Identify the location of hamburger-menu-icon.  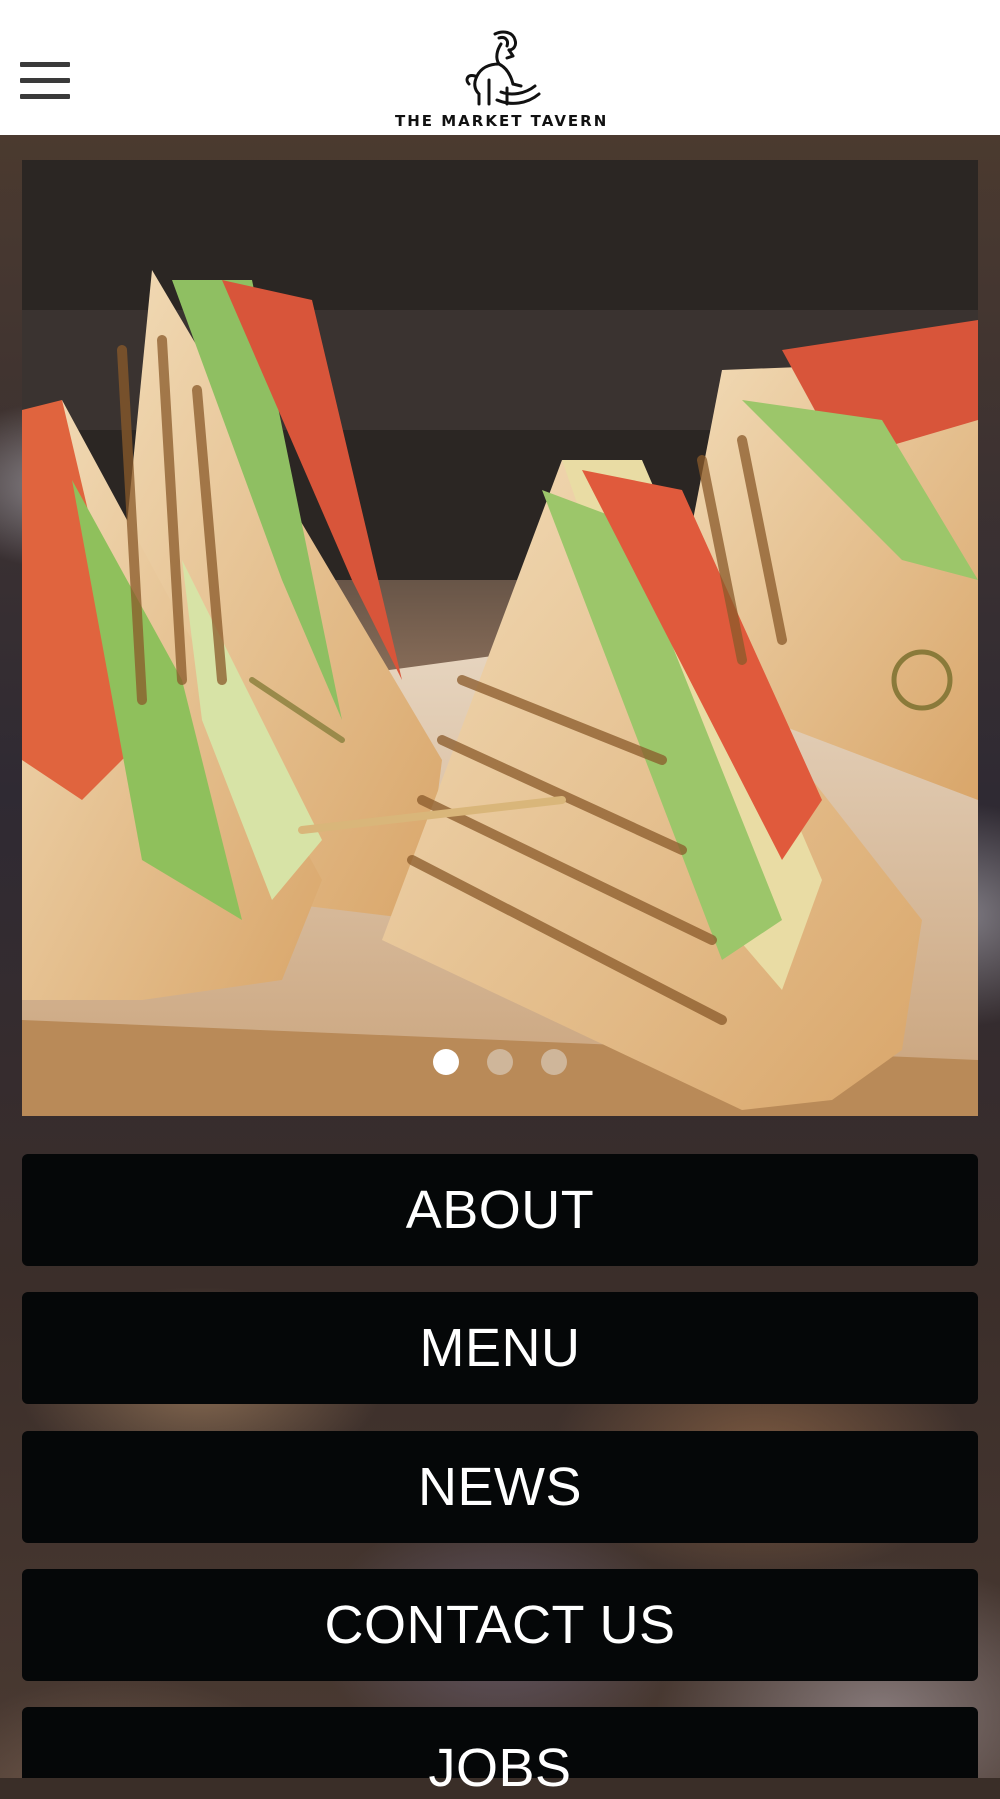
(45, 81).